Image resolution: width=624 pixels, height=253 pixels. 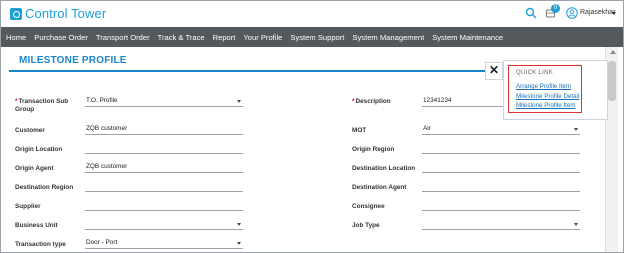 I want to click on destination-location-field, so click(x=501, y=167).